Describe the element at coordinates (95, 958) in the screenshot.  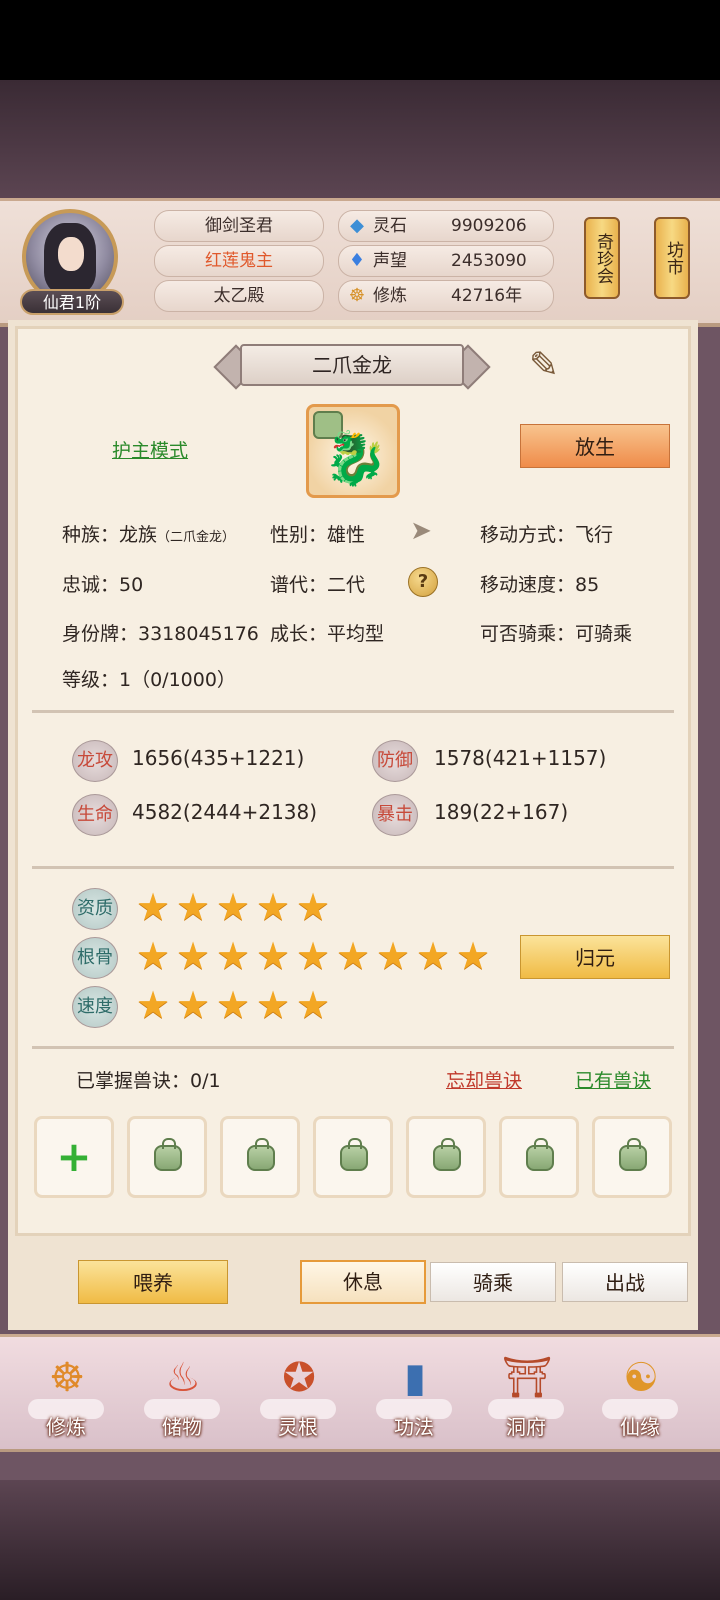
I see `rating-badge-bone: 根骨` at that location.